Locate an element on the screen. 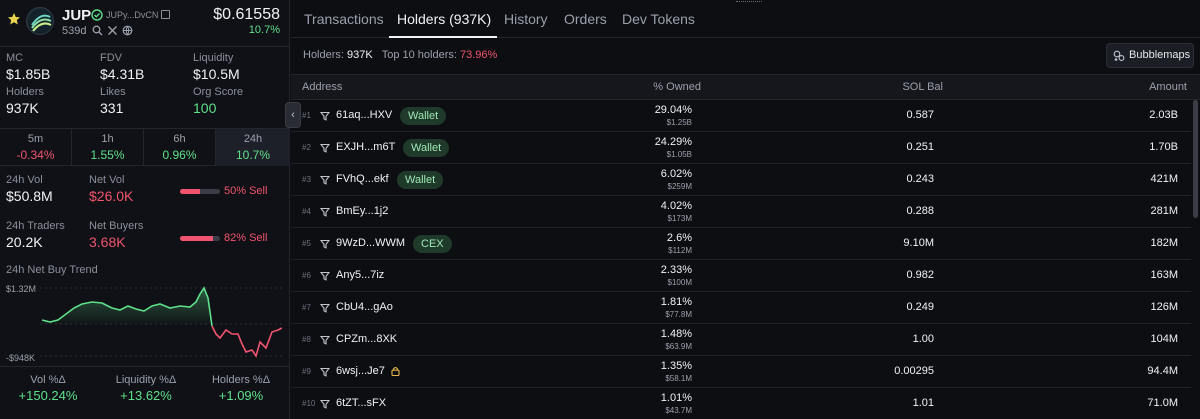 This screenshot has height=419, width=1200. search-icon is located at coordinates (97, 30).